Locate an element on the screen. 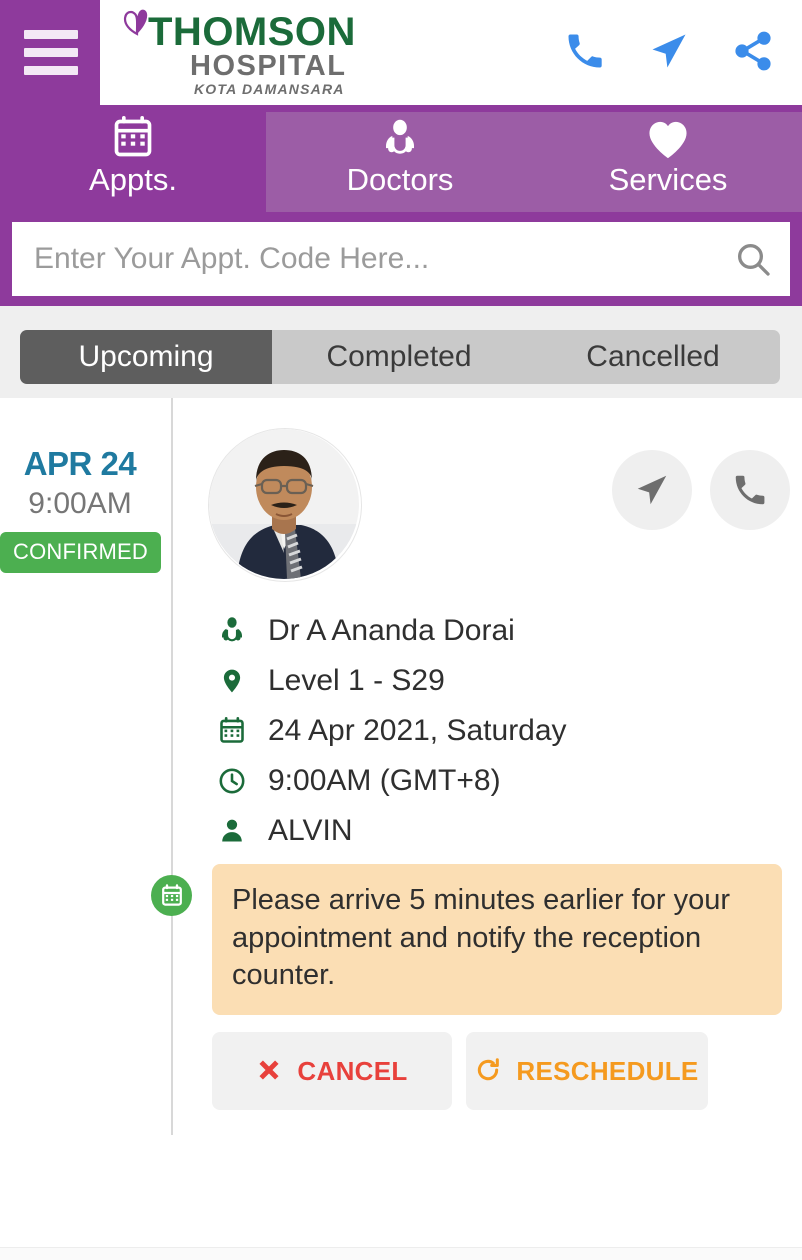  appointment-date-column: APR 24 9:00AM CONFIRMED is located at coordinates (81, 509).